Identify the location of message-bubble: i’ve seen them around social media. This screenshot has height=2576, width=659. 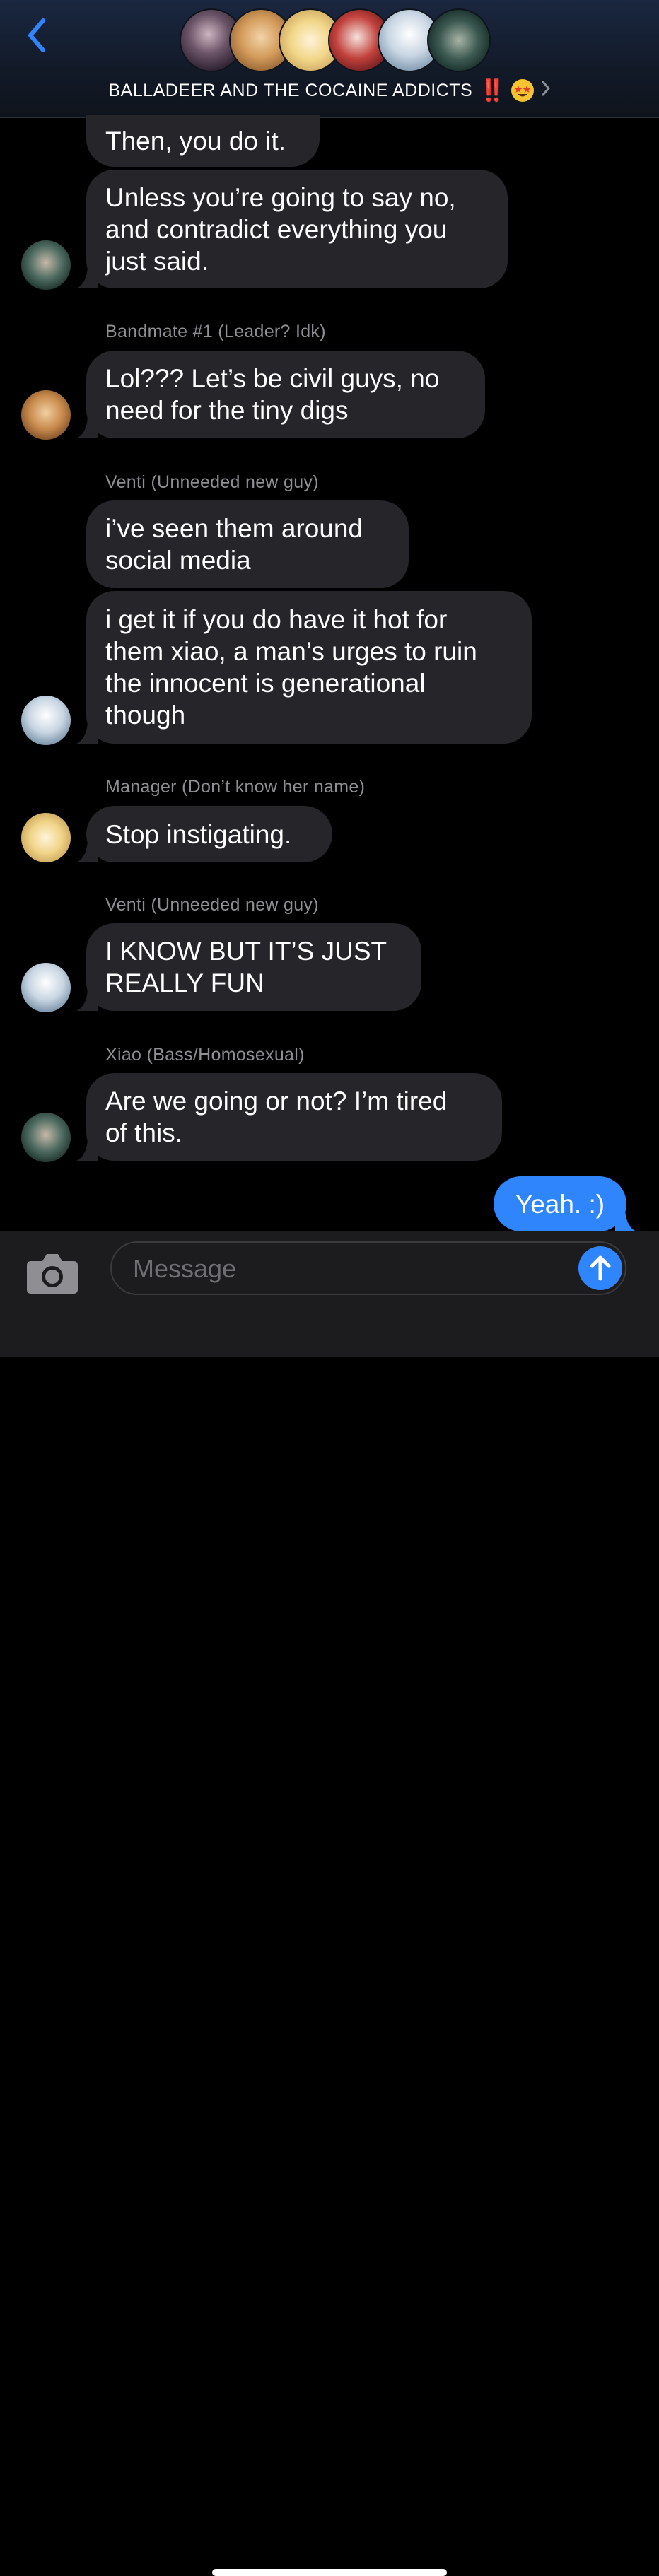
(247, 544).